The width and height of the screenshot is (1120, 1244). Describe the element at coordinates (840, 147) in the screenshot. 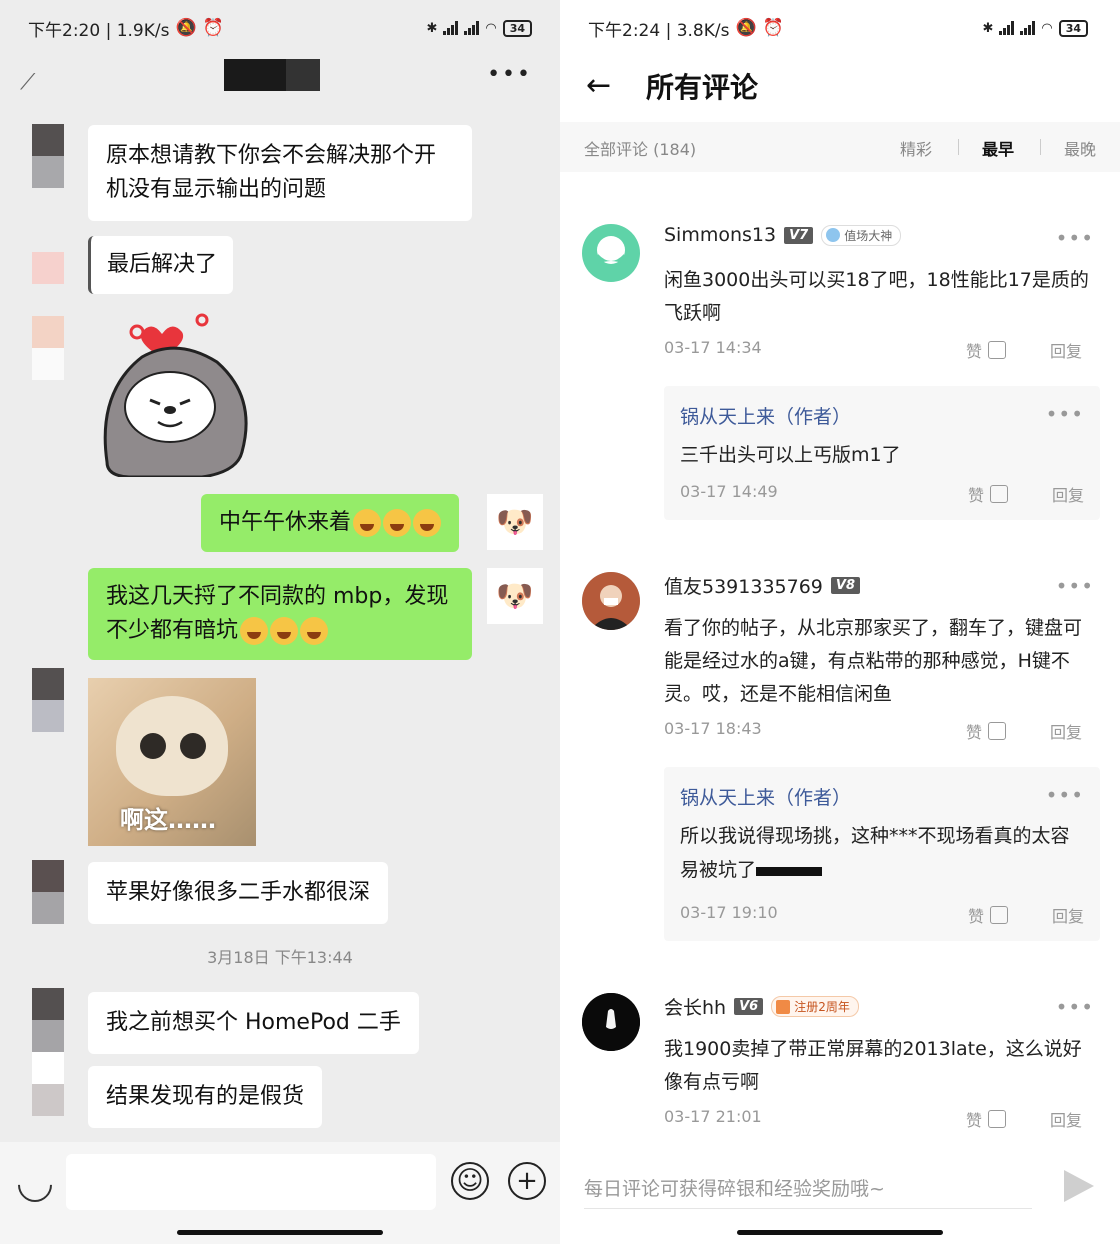

I see `sort-bar: 全部评论 (184) 精彩 最早 最晚` at that location.